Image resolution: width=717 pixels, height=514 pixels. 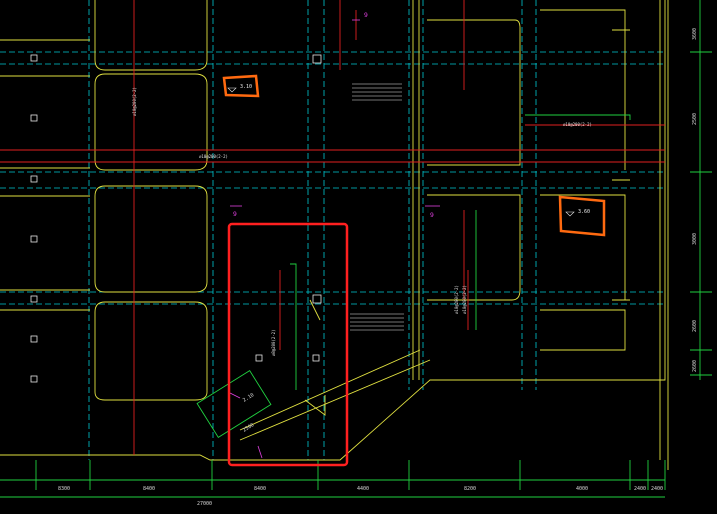 What do you see at coordinates (204, 504) in the screenshot?
I see `dim-total: 27000` at bounding box center [204, 504].